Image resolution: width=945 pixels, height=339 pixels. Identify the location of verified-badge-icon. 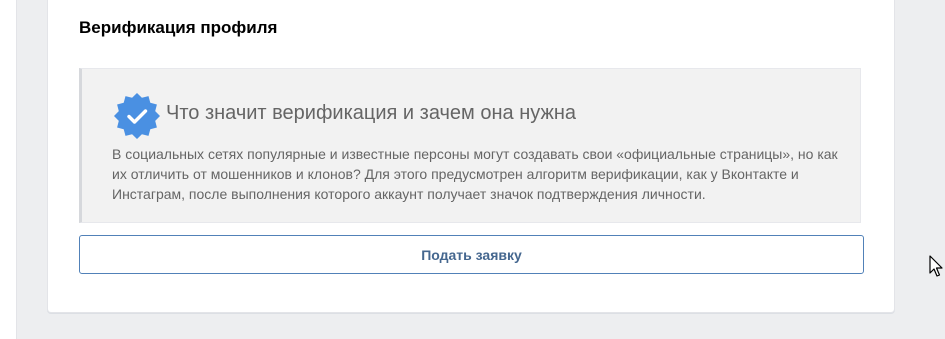
(137, 116).